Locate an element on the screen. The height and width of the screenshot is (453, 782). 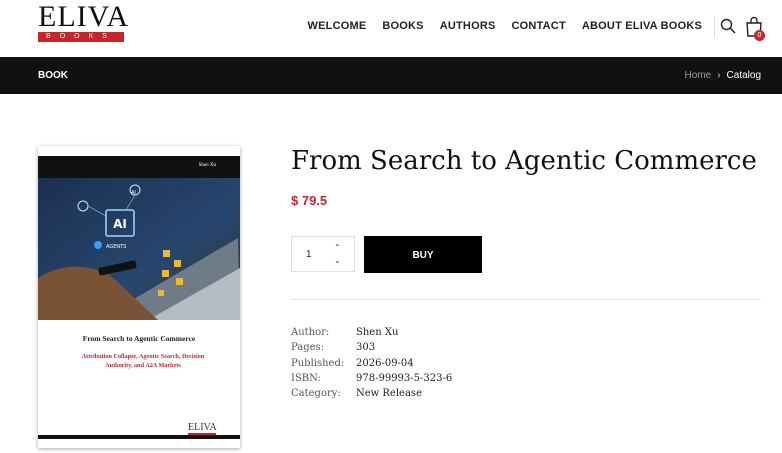
search-icon is located at coordinates (728, 26).